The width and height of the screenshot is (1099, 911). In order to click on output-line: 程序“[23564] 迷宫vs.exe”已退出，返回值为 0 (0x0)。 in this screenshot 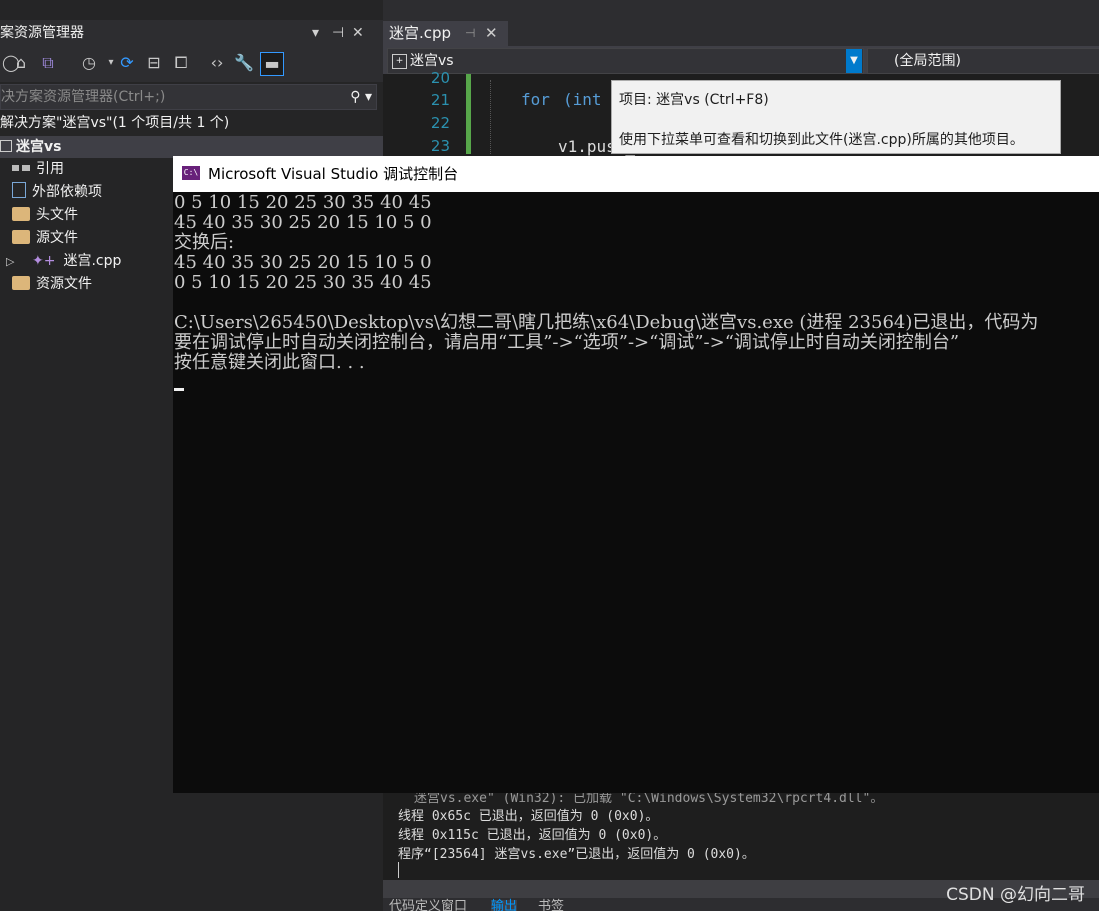, I will do `click(576, 854)`.